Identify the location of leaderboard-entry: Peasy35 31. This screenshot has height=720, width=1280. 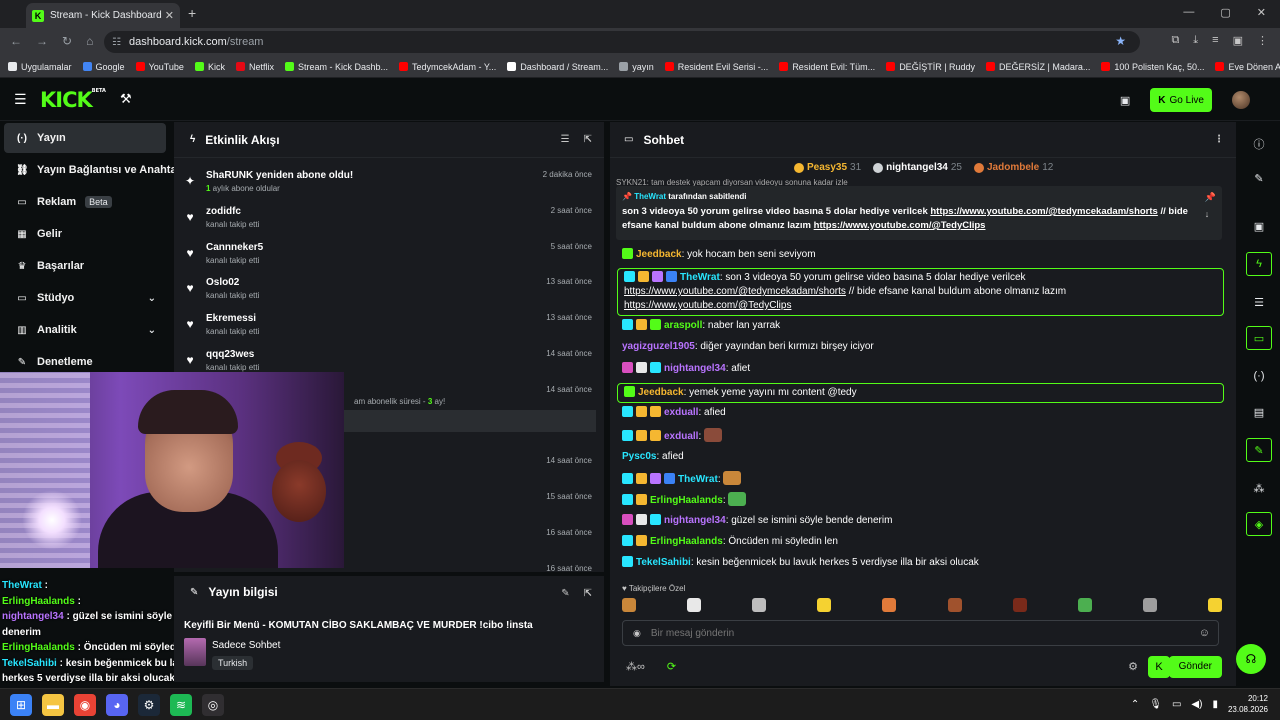
(827, 167).